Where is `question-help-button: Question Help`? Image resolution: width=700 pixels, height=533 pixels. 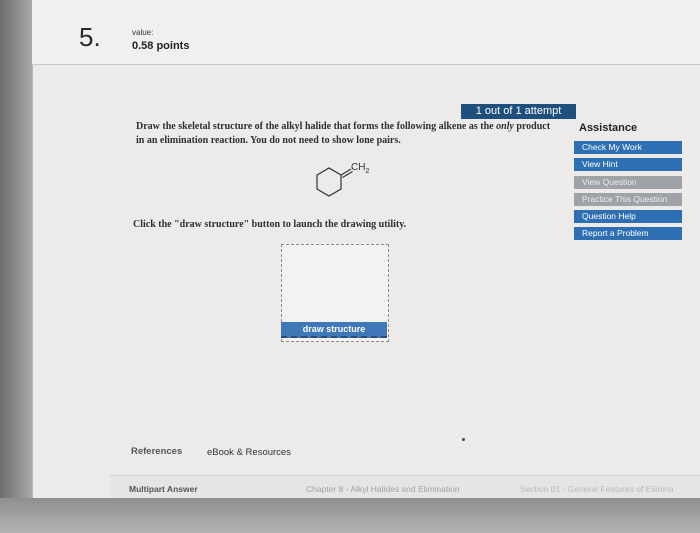 question-help-button: Question Help is located at coordinates (628, 216).